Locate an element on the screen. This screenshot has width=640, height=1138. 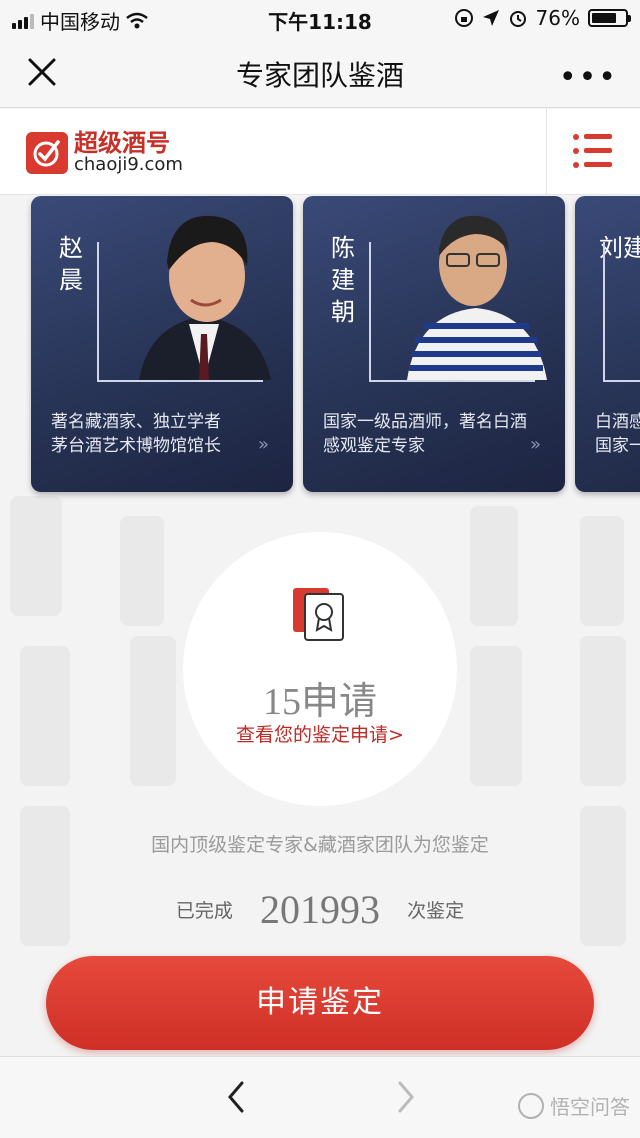
expert-card: 赵晨 著名藏酒家、独立学者 茅台酒艺术博物馆馆长 » is located at coordinates (162, 344).